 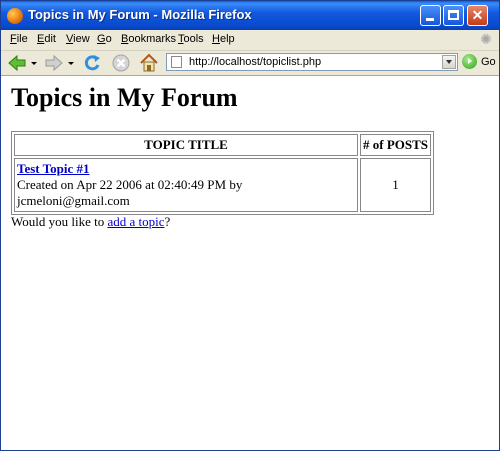 What do you see at coordinates (104, 39) in the screenshot?
I see `menu-go: Go` at bounding box center [104, 39].